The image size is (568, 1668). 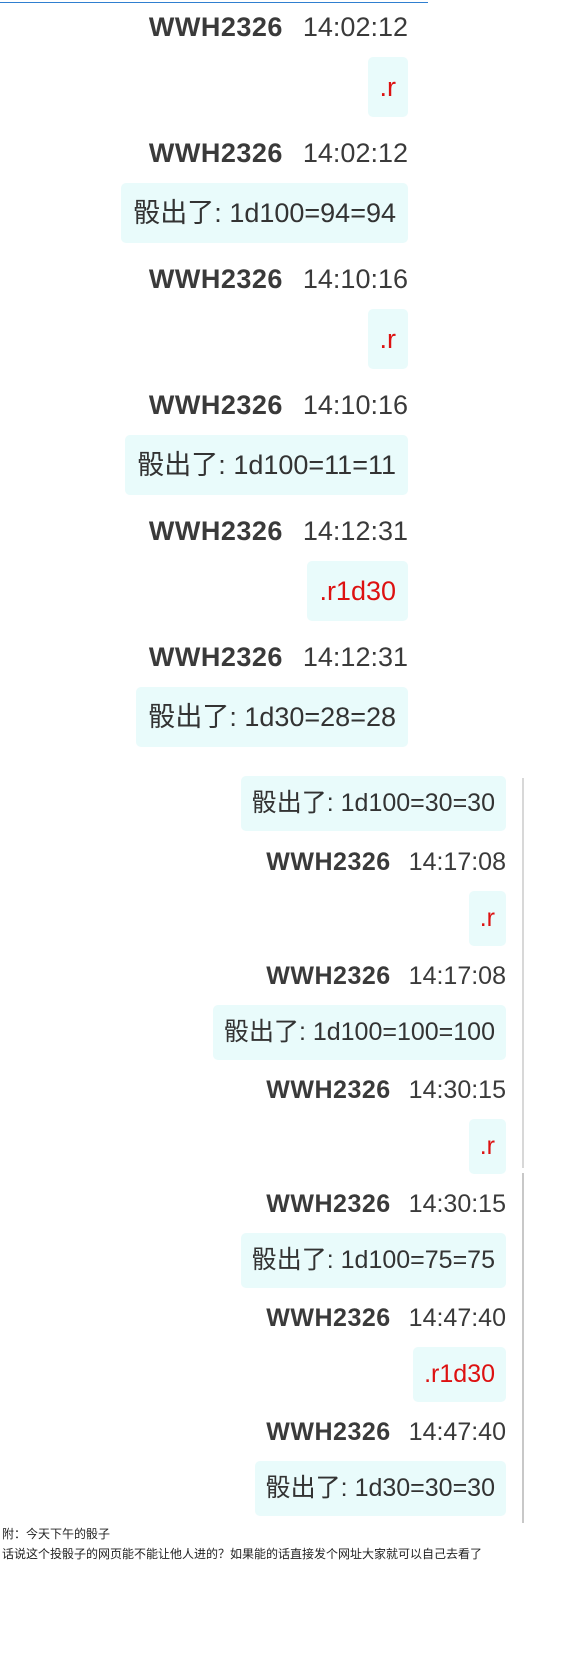 What do you see at coordinates (380, 1488) in the screenshot?
I see `result-bubble: 骰出了: 1d30=30=30` at bounding box center [380, 1488].